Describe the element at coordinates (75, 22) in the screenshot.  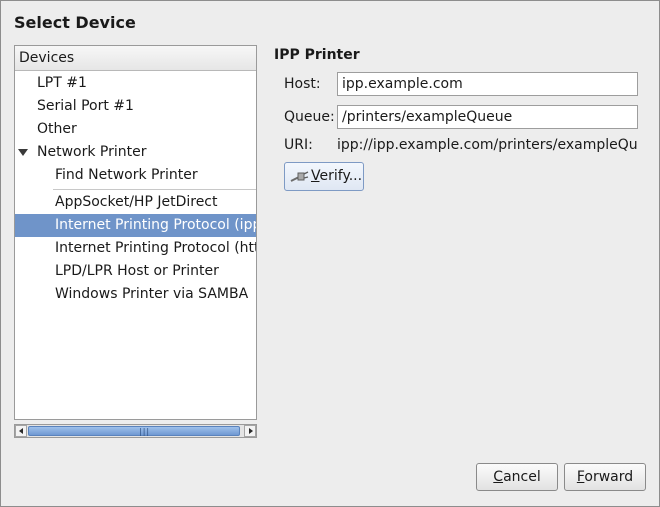
I see `dialog-title: Select Device` at that location.